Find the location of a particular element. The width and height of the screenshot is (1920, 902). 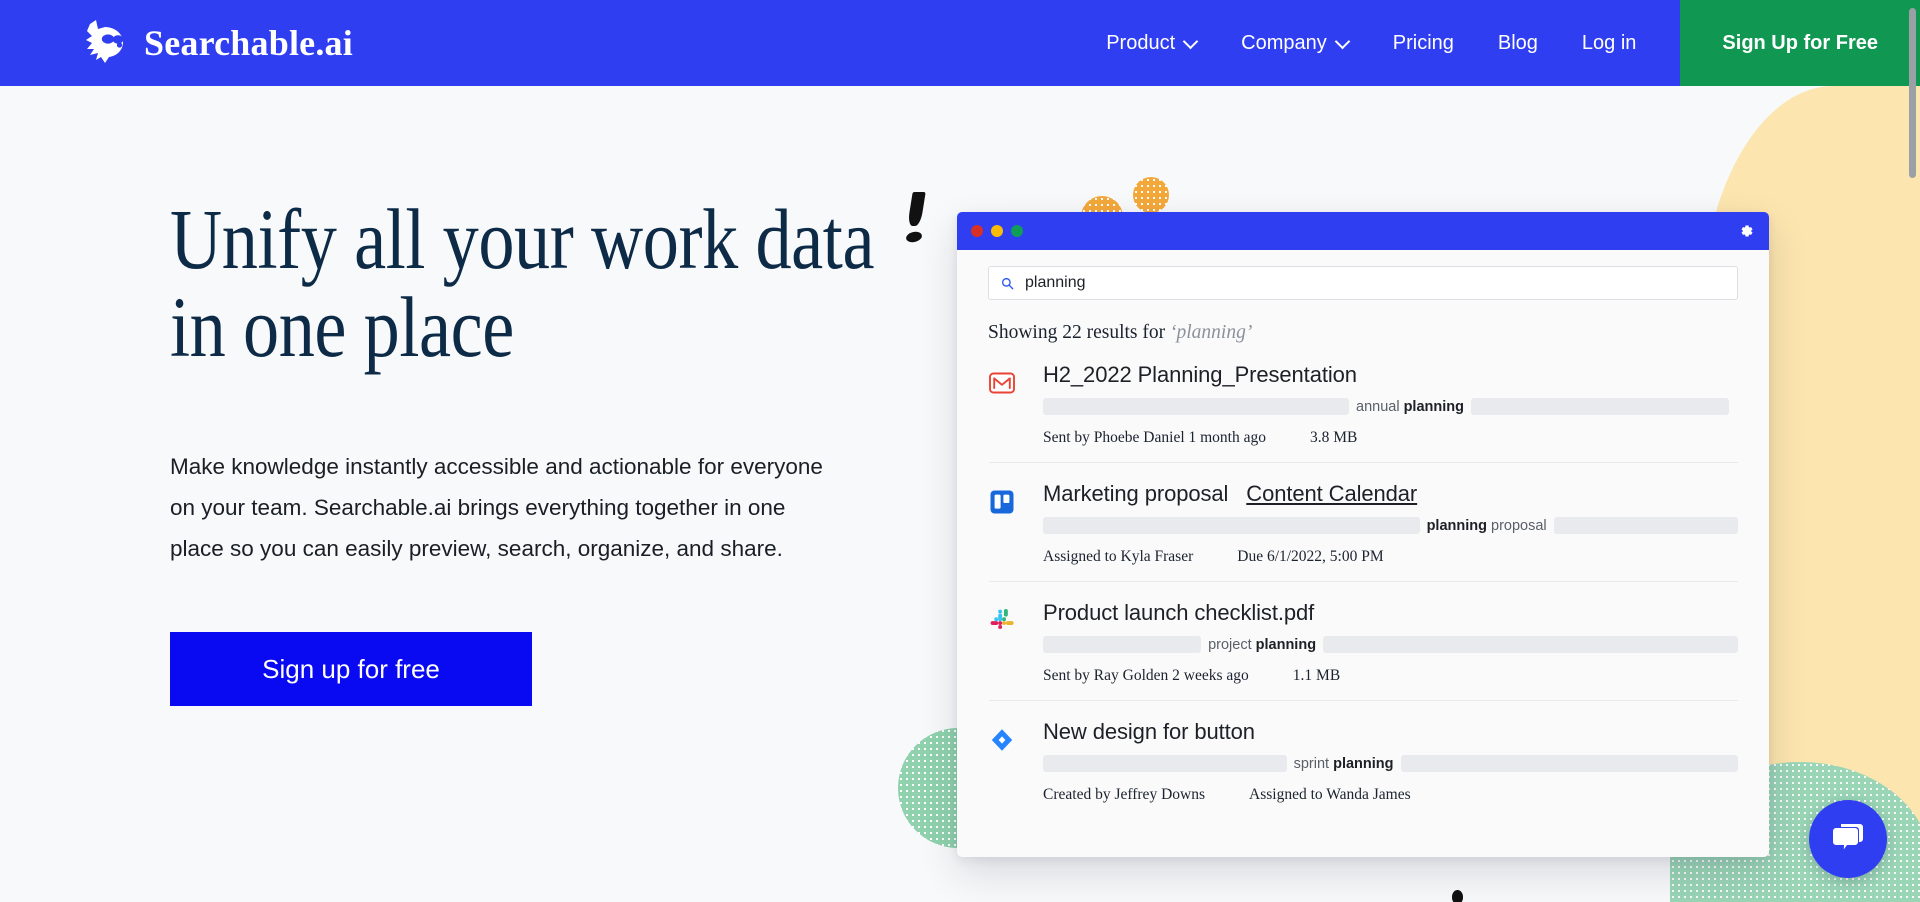

slack-icon is located at coordinates (1016, 642).